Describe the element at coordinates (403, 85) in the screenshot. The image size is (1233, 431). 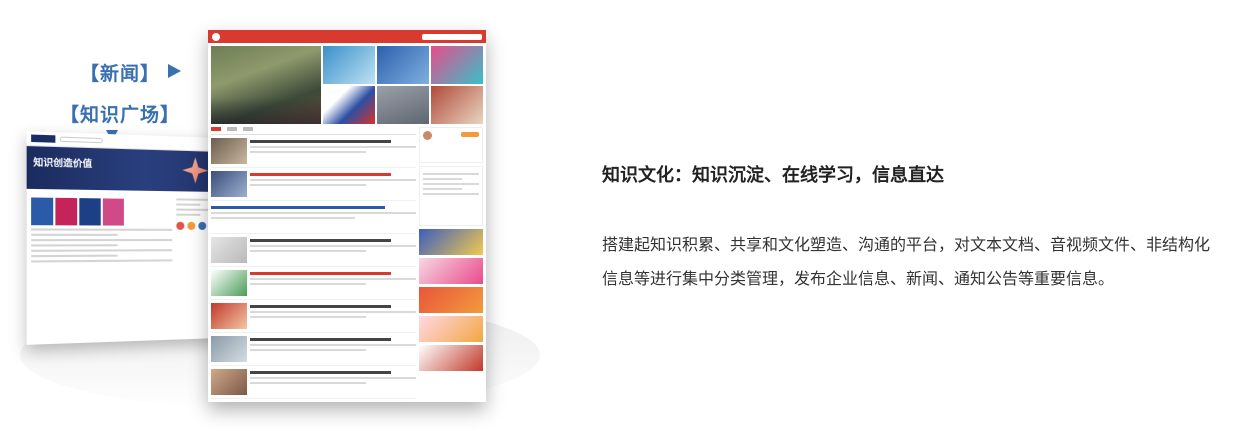
I see `hero-photo-grid` at that location.